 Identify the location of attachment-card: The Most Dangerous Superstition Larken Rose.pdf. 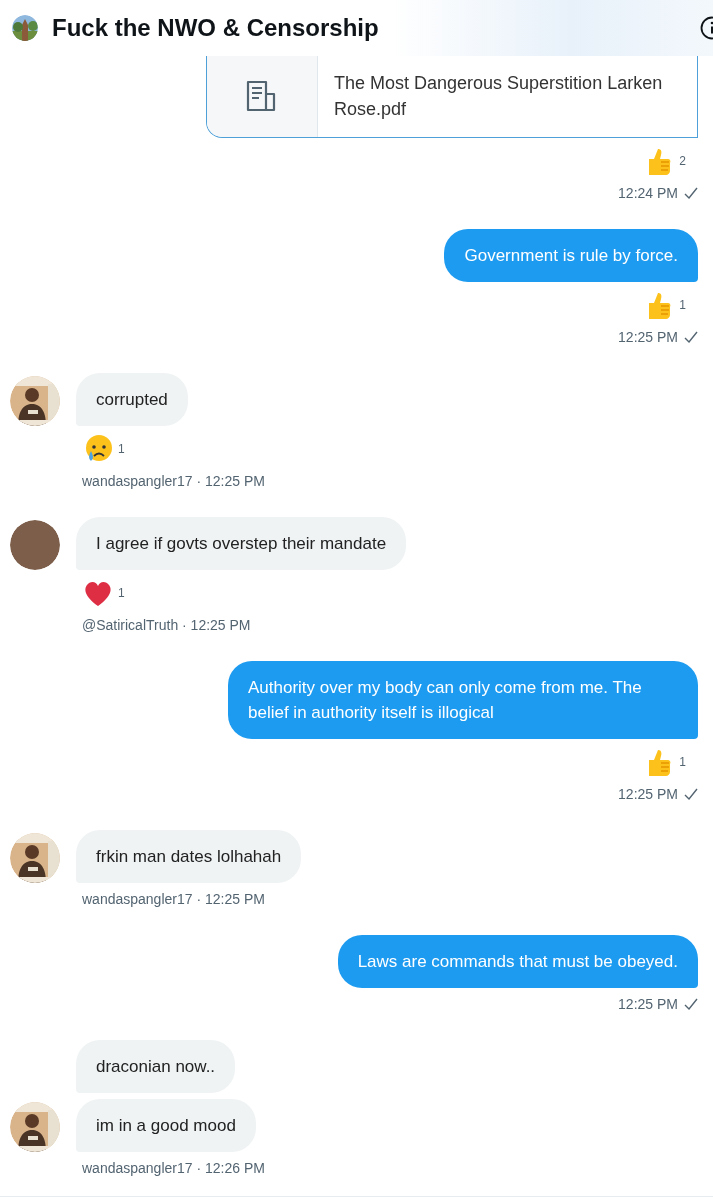
(452, 97).